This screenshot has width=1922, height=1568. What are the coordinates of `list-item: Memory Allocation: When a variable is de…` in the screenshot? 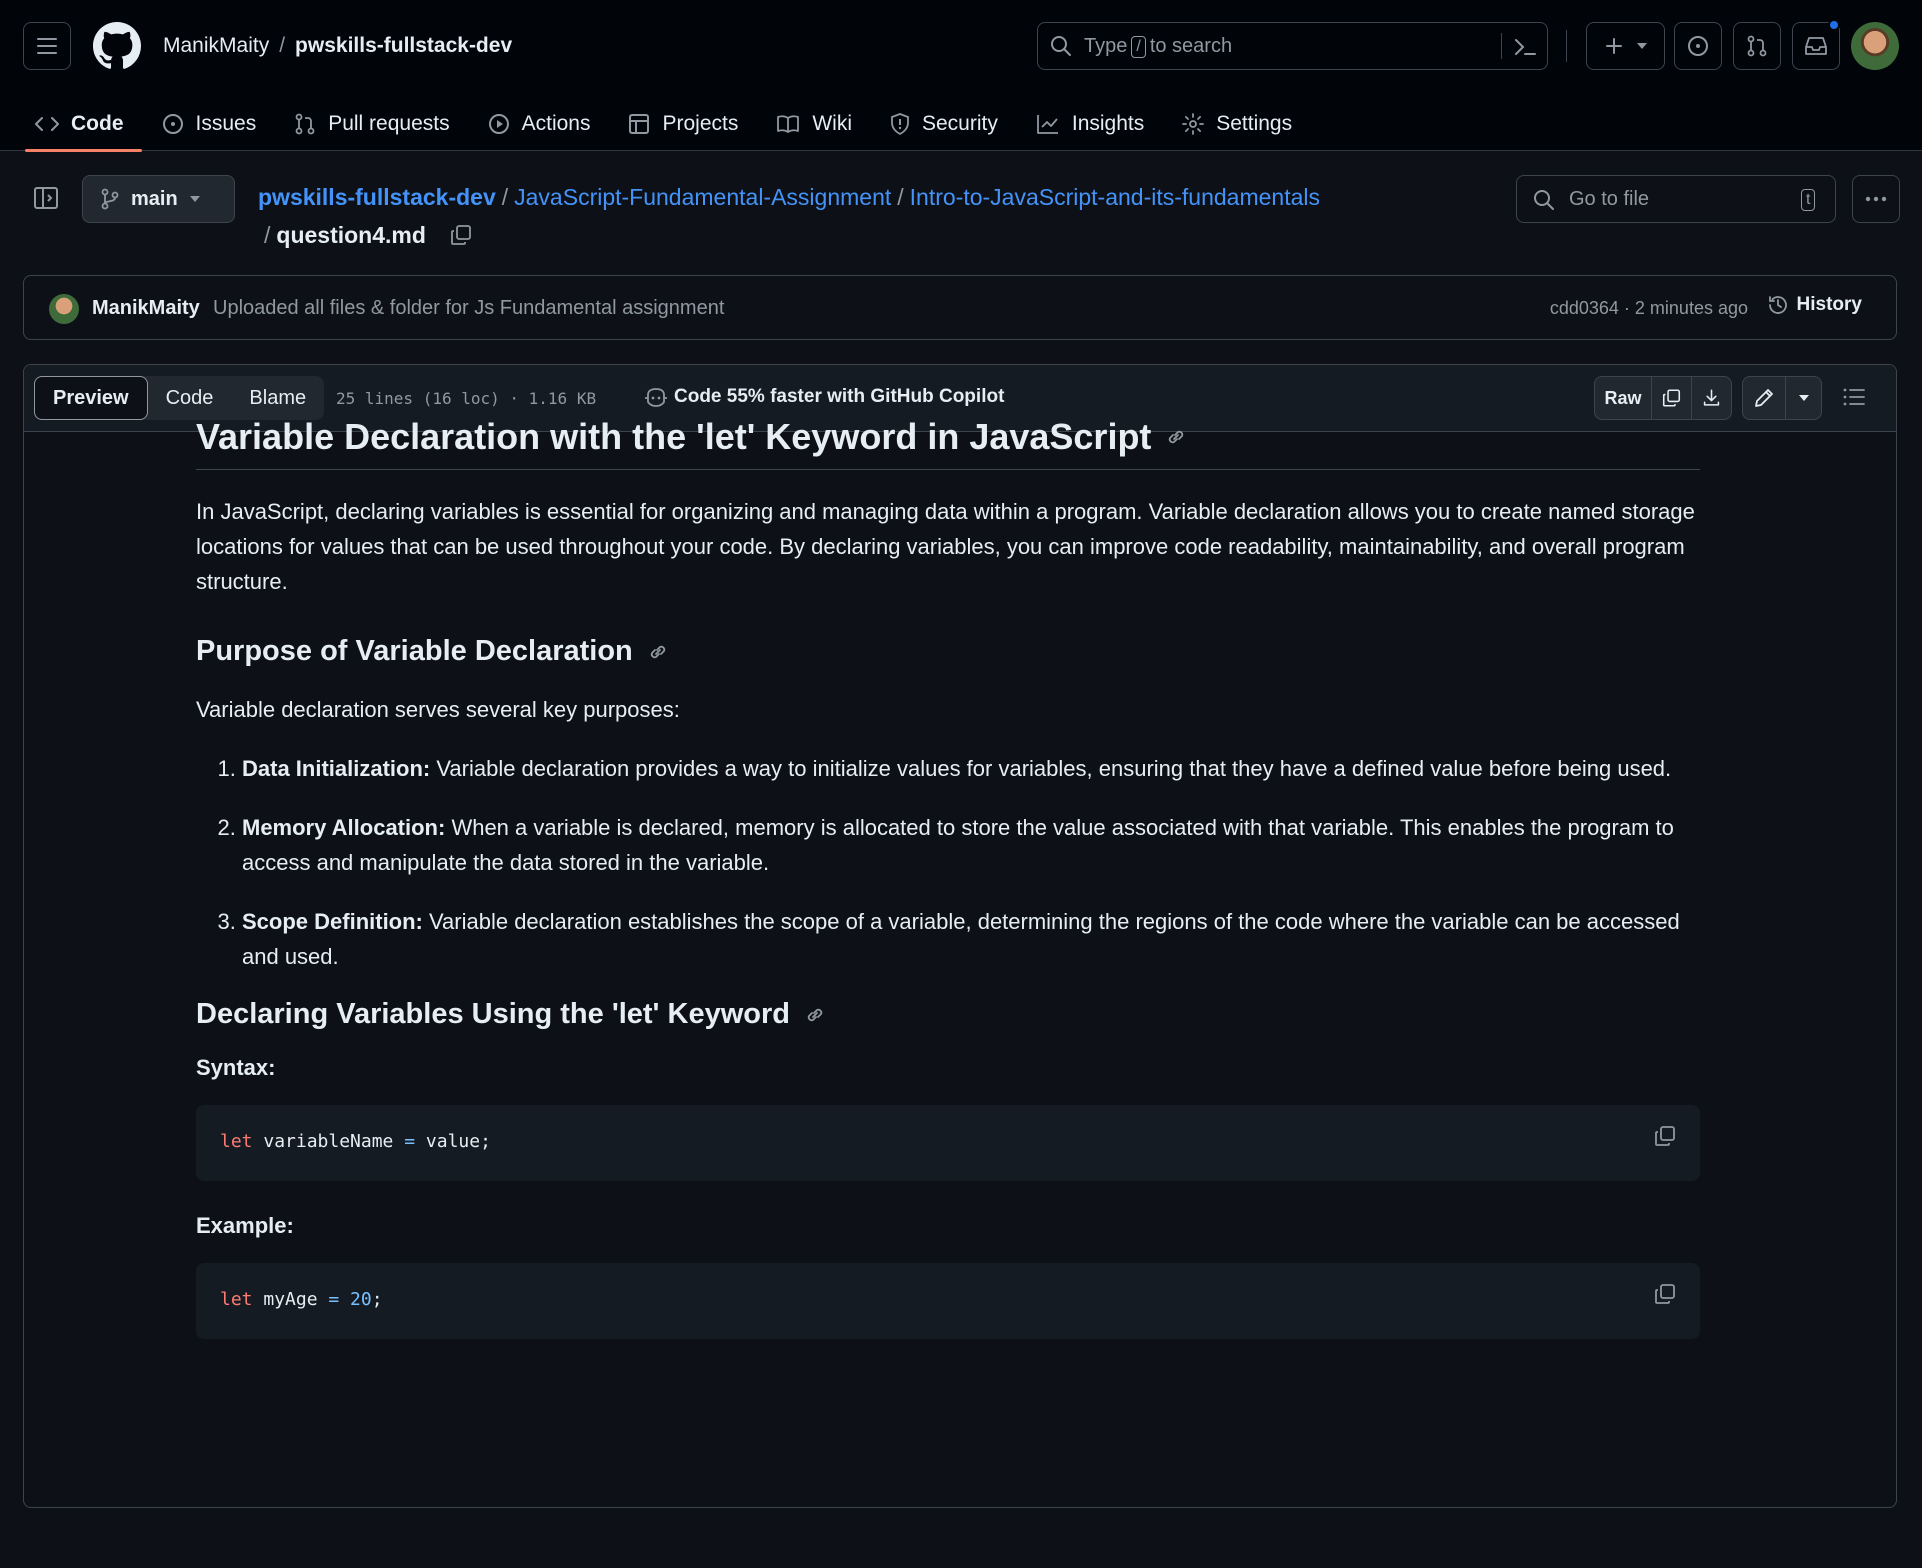 It's located at (971, 845).